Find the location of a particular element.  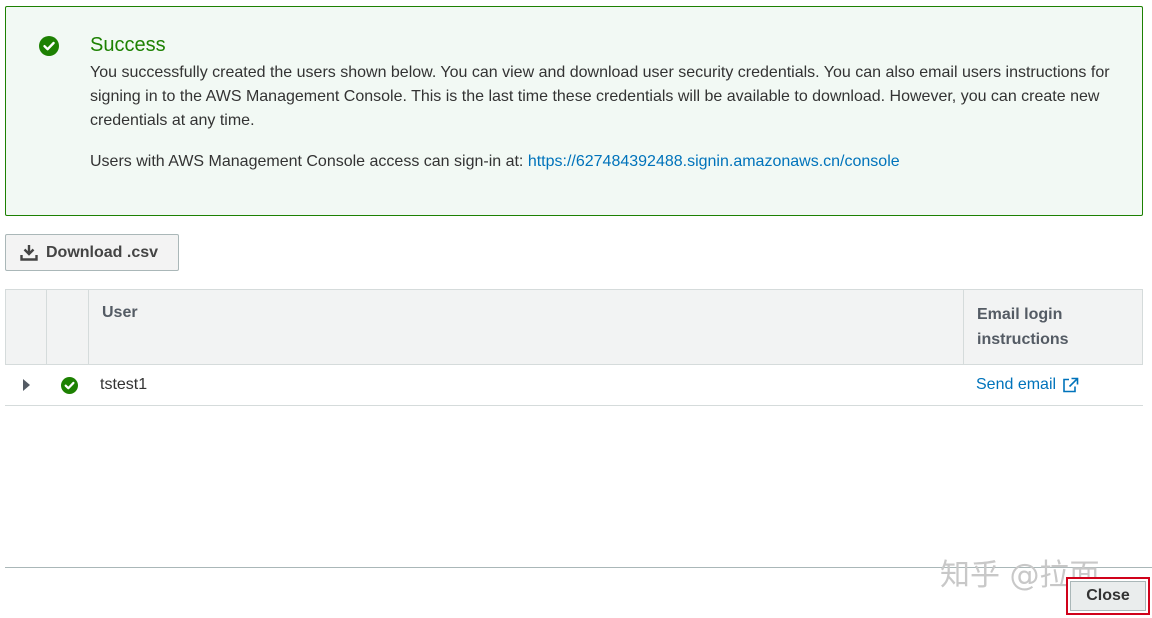

expand-row-icon is located at coordinates (26, 385).